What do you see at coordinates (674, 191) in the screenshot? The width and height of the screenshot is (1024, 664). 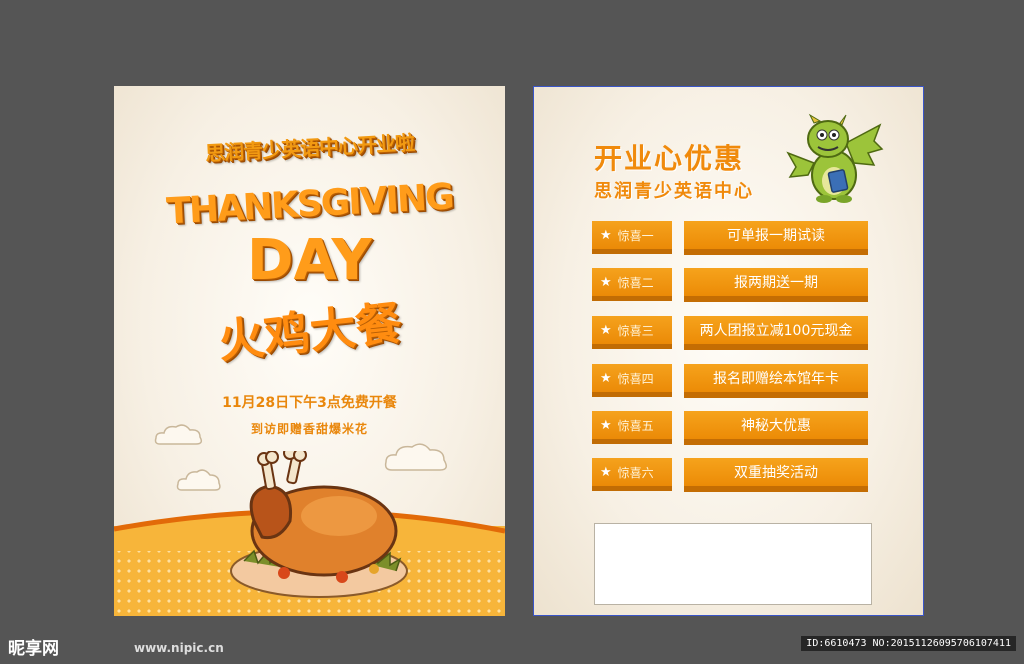 I see `back-subtitle: 思润青少英语中心` at bounding box center [674, 191].